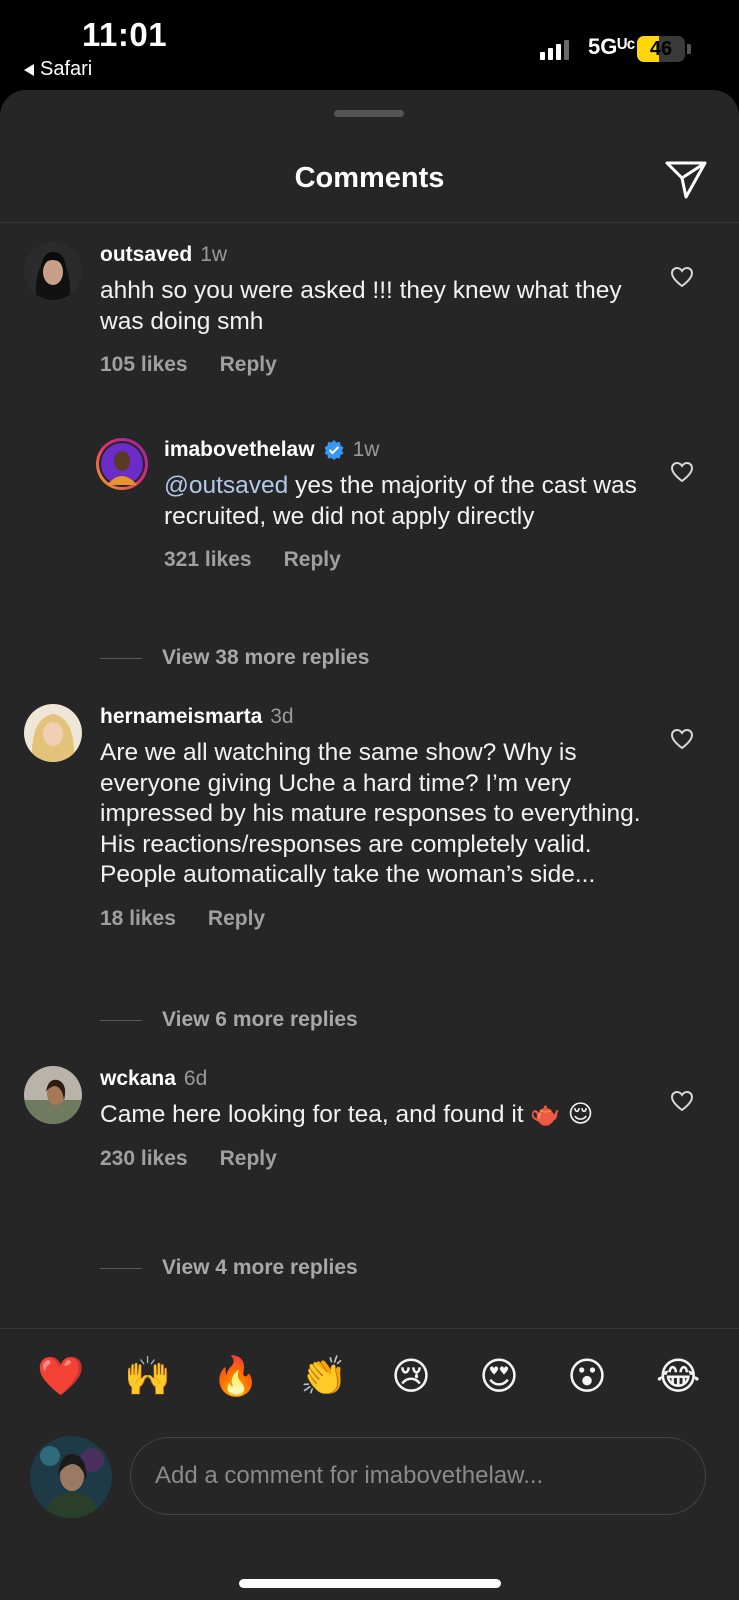  Describe the element at coordinates (612, 46) in the screenshot. I see `network-type: 5Gᵁᶜ` at that location.